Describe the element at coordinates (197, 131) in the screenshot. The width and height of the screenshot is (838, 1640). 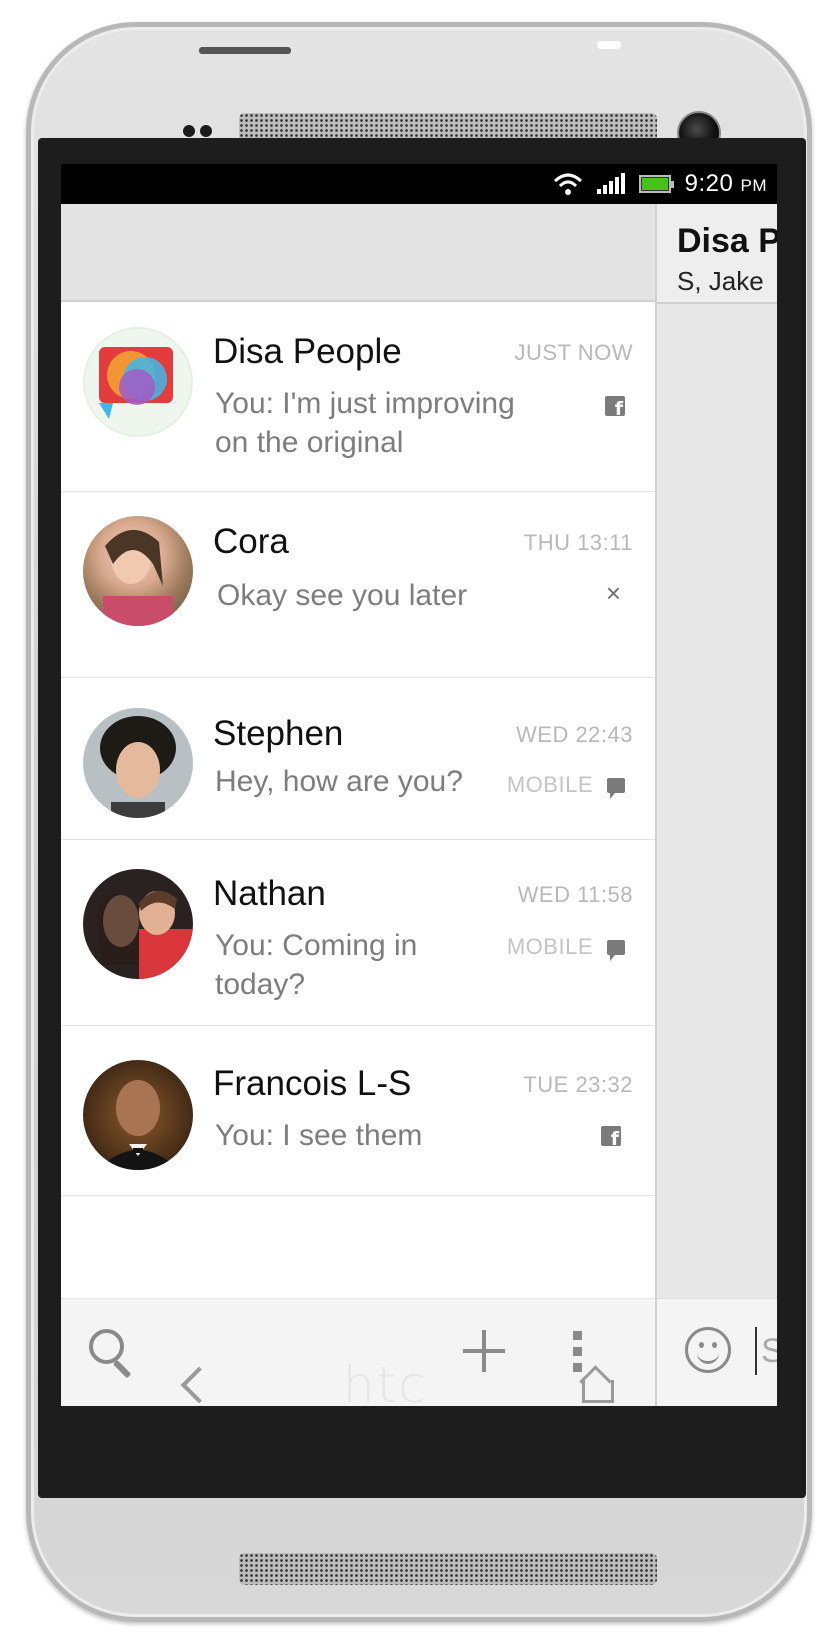
I see `proximity-sensor` at that location.